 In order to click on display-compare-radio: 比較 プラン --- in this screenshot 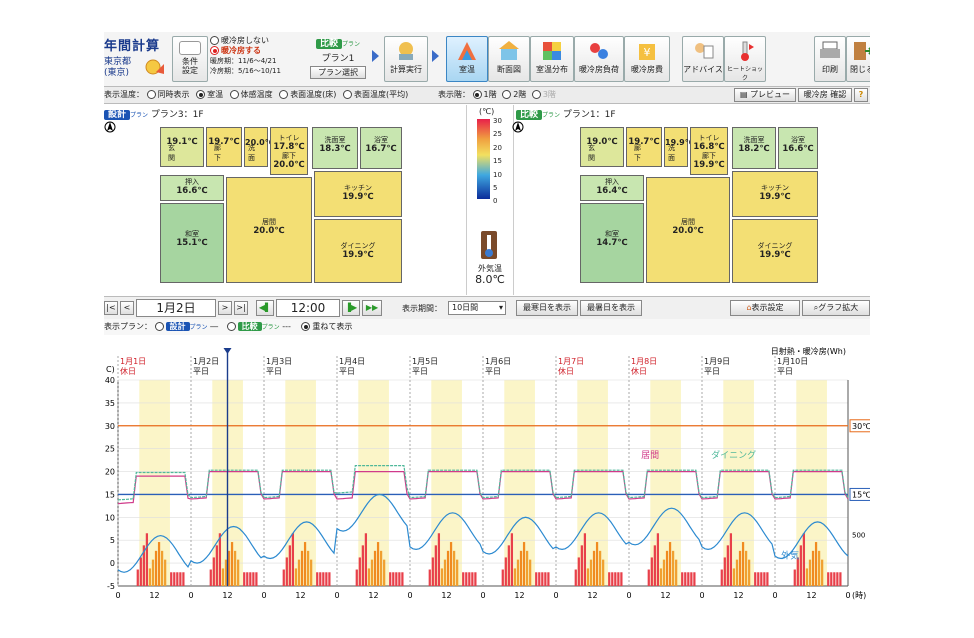, I will do `click(258, 326)`.